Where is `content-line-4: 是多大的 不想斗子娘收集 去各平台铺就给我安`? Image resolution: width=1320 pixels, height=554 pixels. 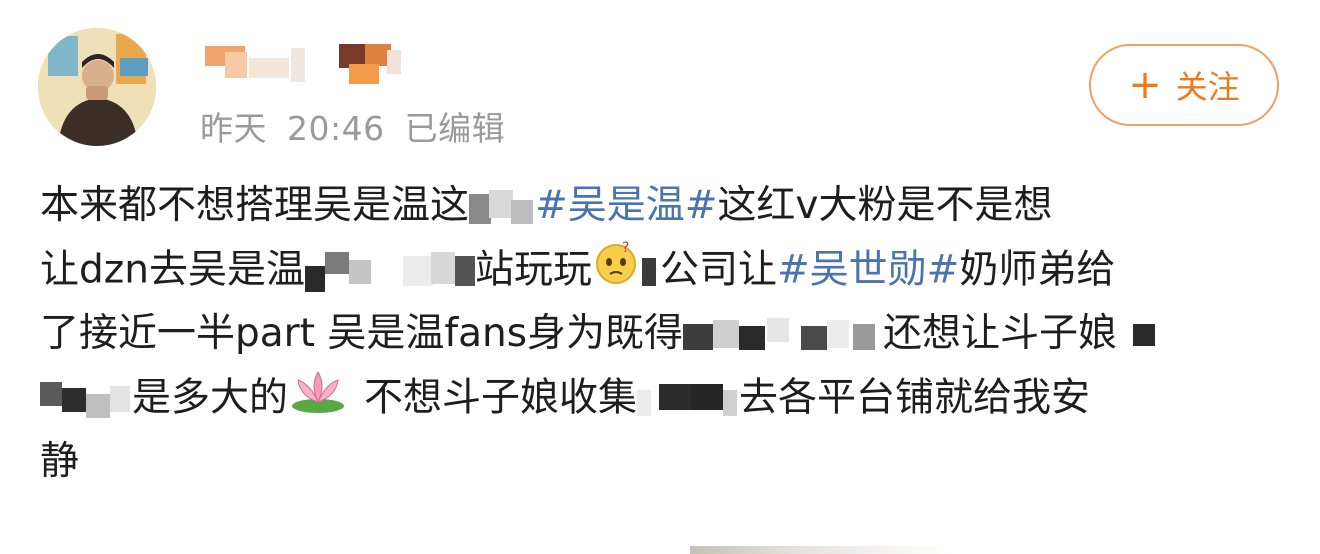 content-line-4: 是多大的 不想斗子娘收集 去各平台铺就给我安 is located at coordinates (665, 398).